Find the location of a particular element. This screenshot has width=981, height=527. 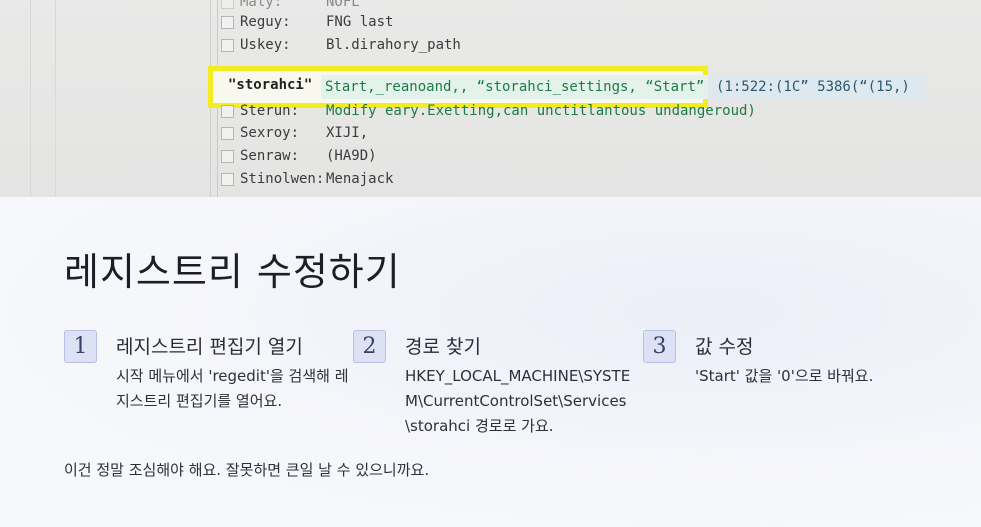

step-description: 'Start' 값을 '0'으로 바꿔요. is located at coordinates (784, 376).